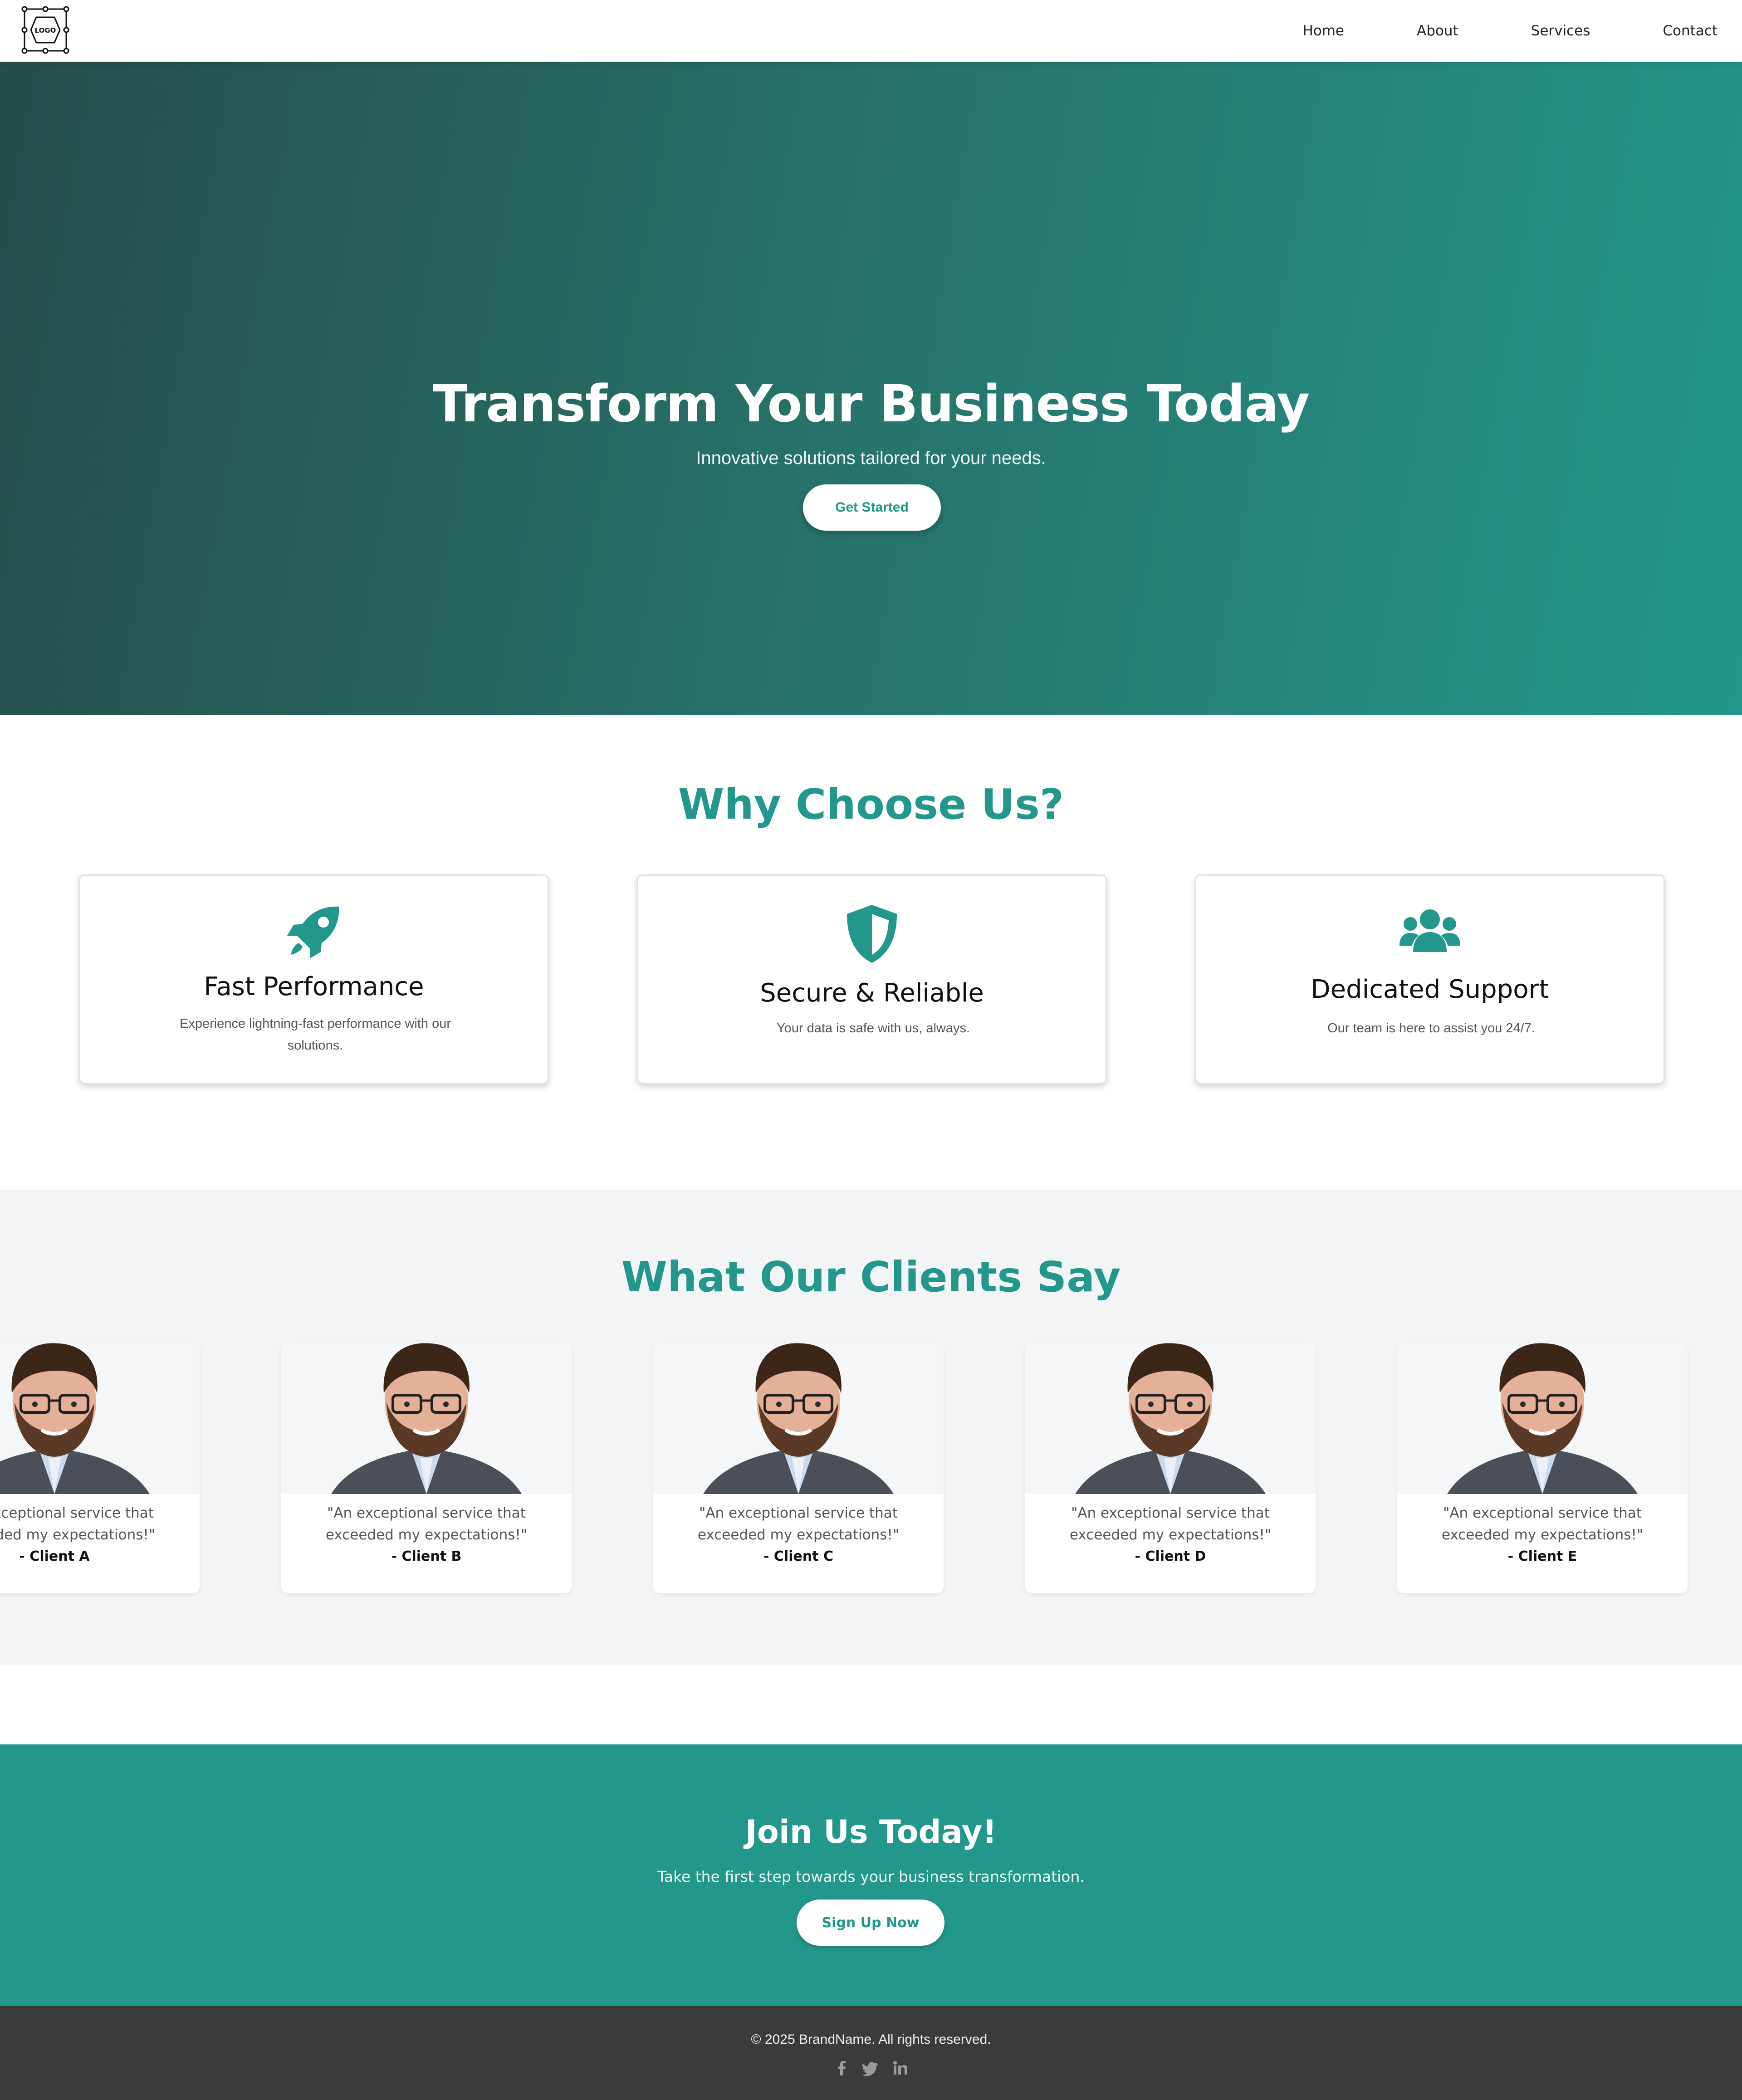  I want to click on testimonial-client: - Client D, so click(1170, 1556).